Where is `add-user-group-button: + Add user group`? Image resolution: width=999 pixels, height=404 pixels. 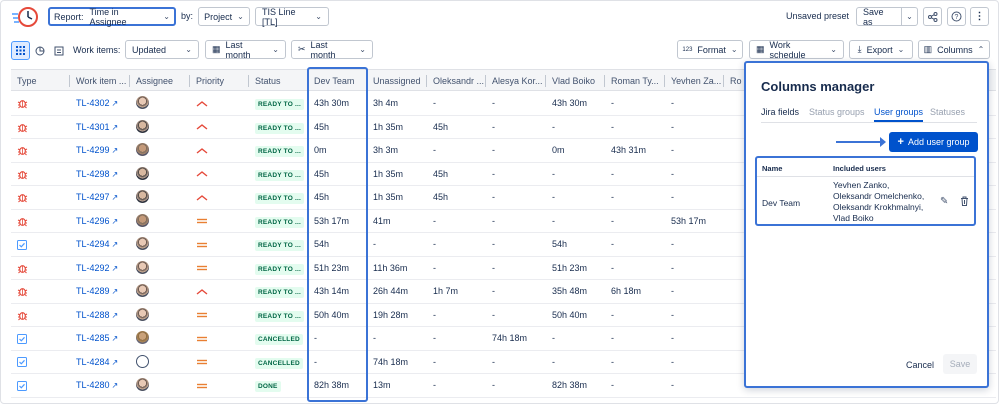 add-user-group-button: + Add user group is located at coordinates (933, 142).